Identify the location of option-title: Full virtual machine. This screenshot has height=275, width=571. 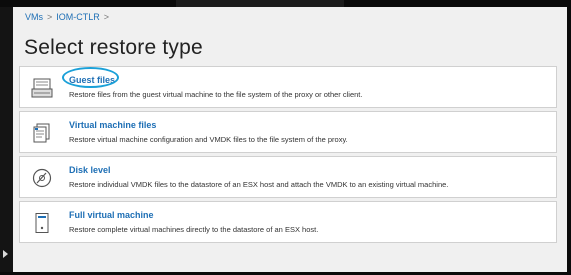
(111, 215).